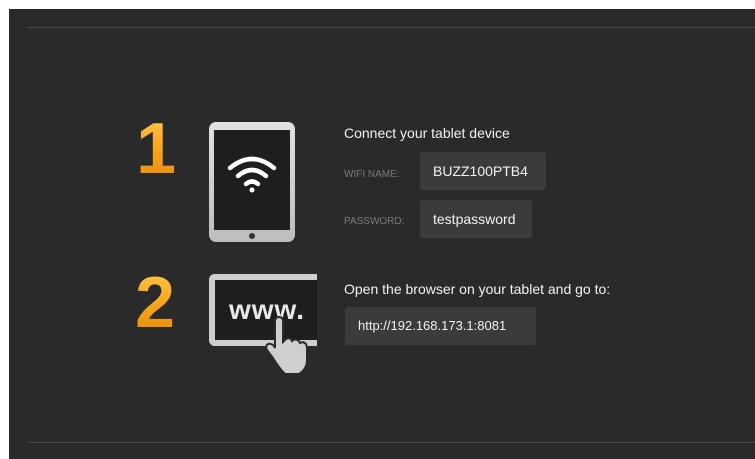 This screenshot has width=755, height=459. I want to click on bottom-divider, so click(391, 442).